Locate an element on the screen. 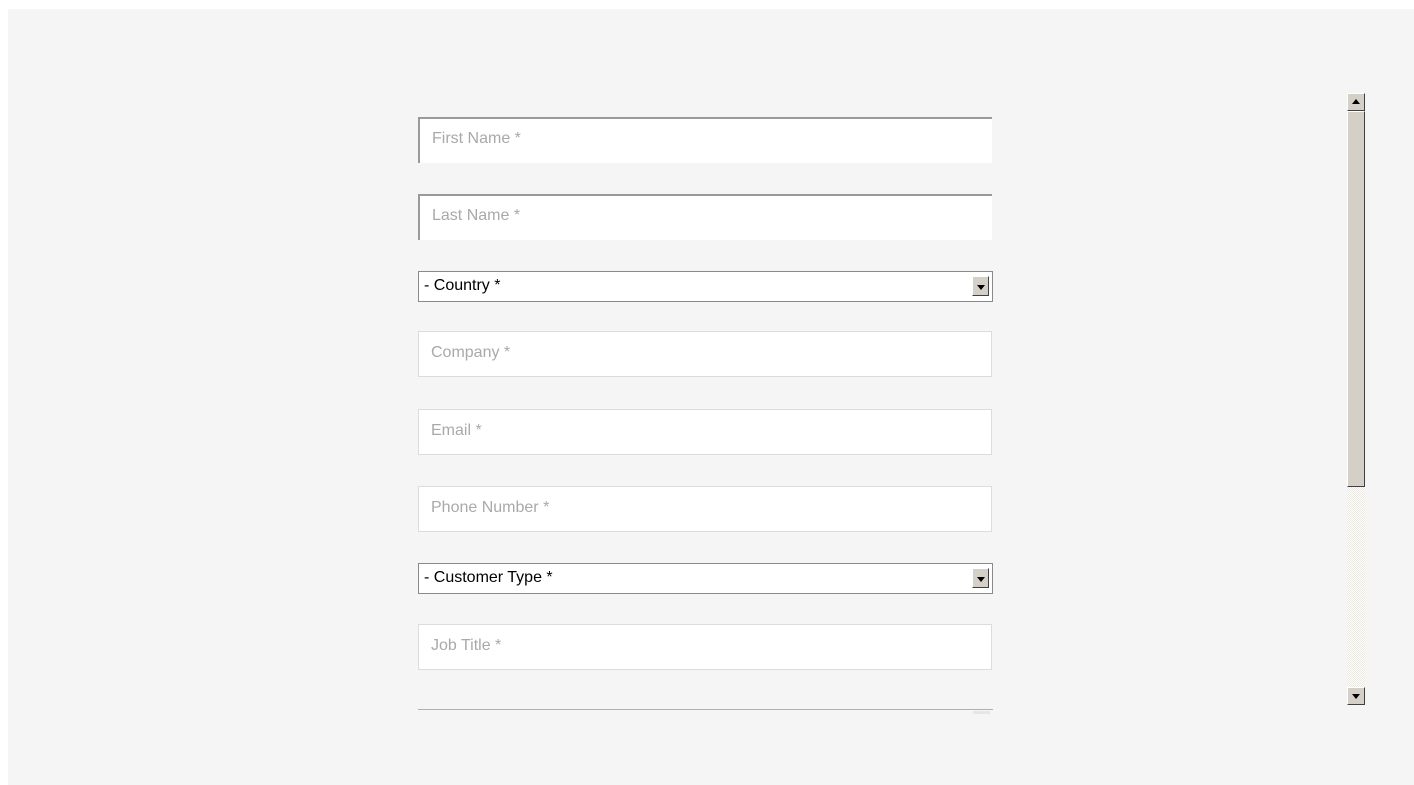 The height and width of the screenshot is (785, 1414). country-select: - Country * is located at coordinates (705, 286).